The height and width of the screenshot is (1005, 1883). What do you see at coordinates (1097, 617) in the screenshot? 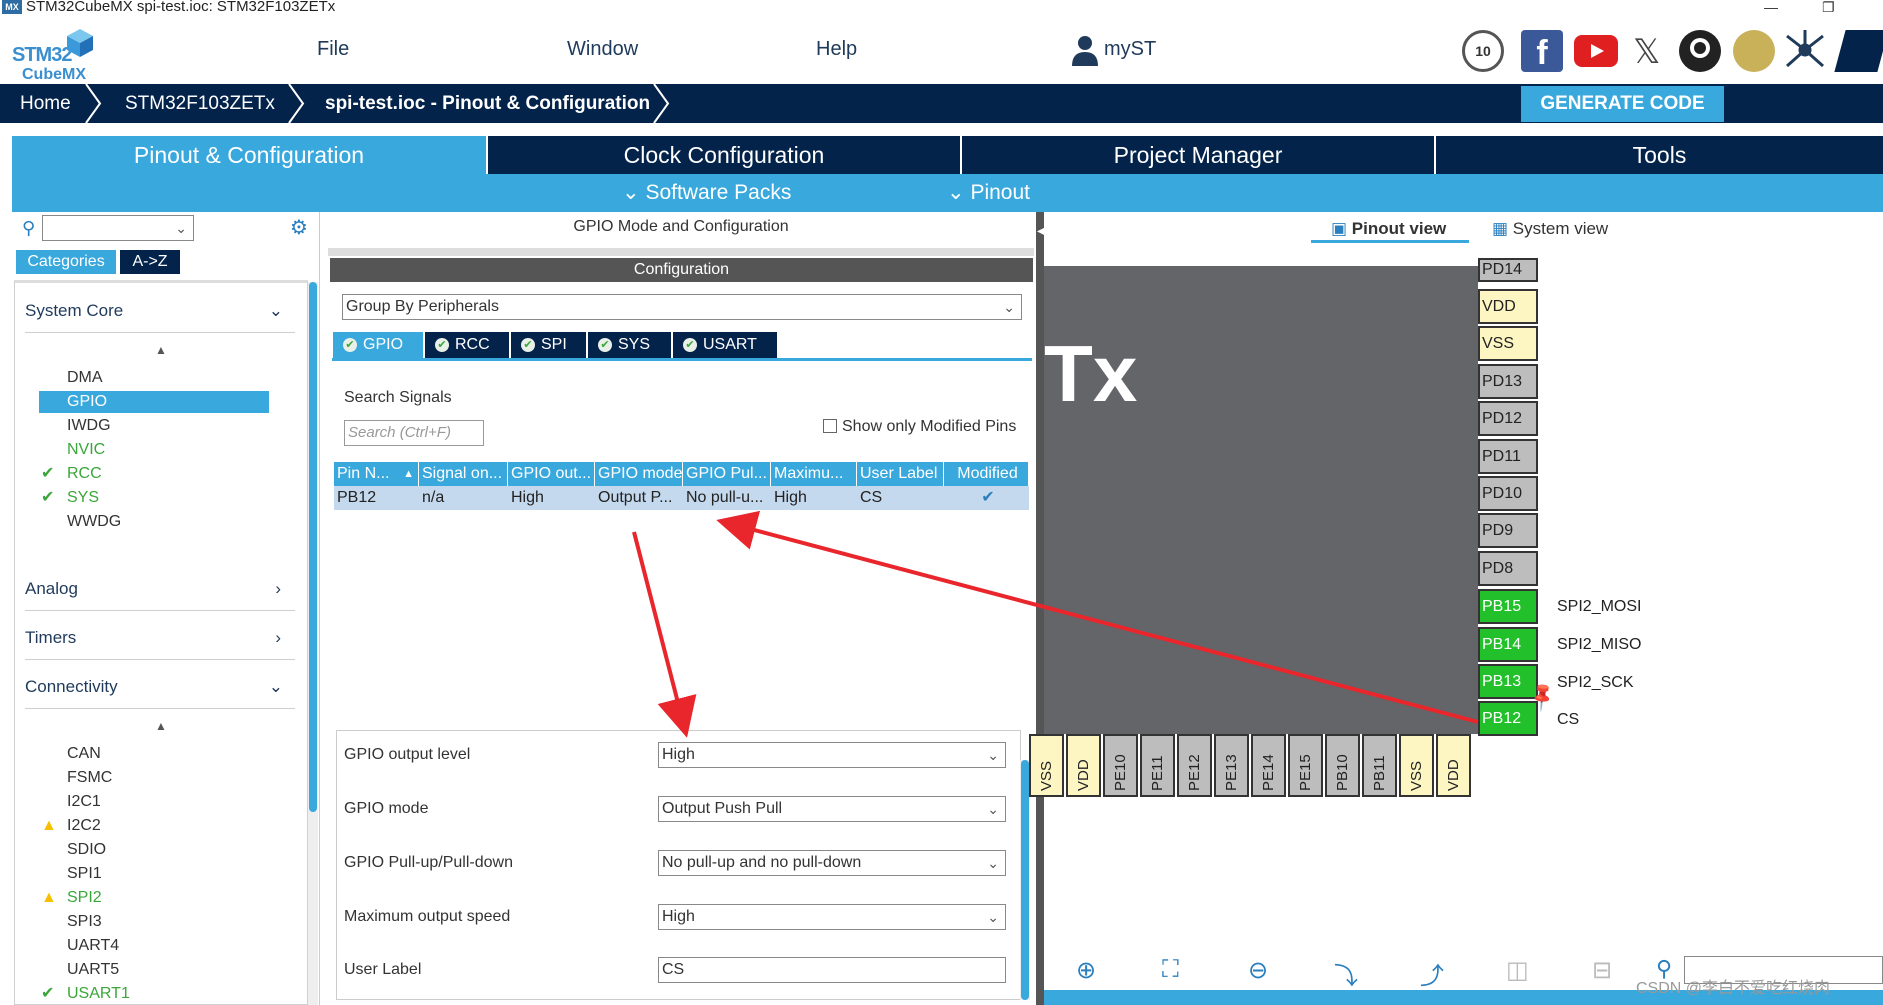
I see `arrow-to-table` at bounding box center [1097, 617].